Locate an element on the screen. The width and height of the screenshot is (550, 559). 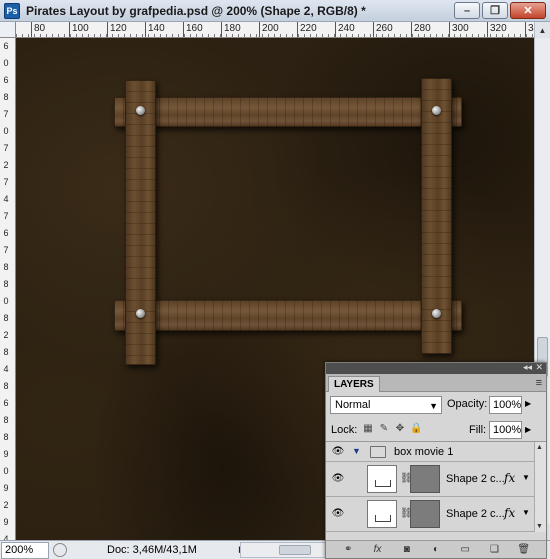
document-size-info: Doc: 3,46M/43,1M is located at coordinates (152, 550).